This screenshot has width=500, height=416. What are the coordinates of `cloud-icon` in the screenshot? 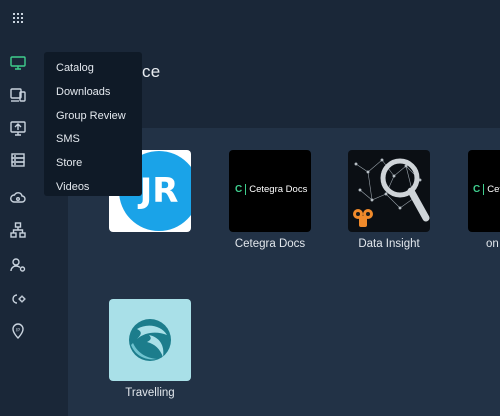 It's located at (18, 197).